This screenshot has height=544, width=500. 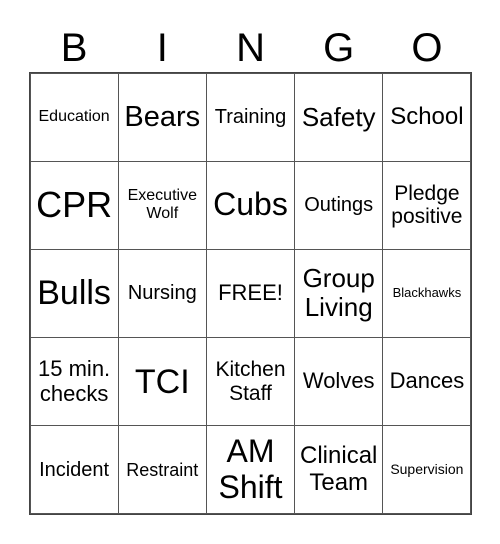 What do you see at coordinates (339, 48) in the screenshot?
I see `header-letter-g: G` at bounding box center [339, 48].